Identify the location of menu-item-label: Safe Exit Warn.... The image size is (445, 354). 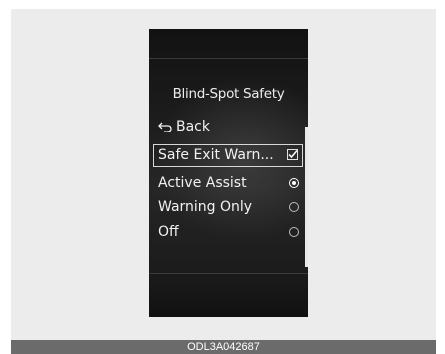
(216, 155).